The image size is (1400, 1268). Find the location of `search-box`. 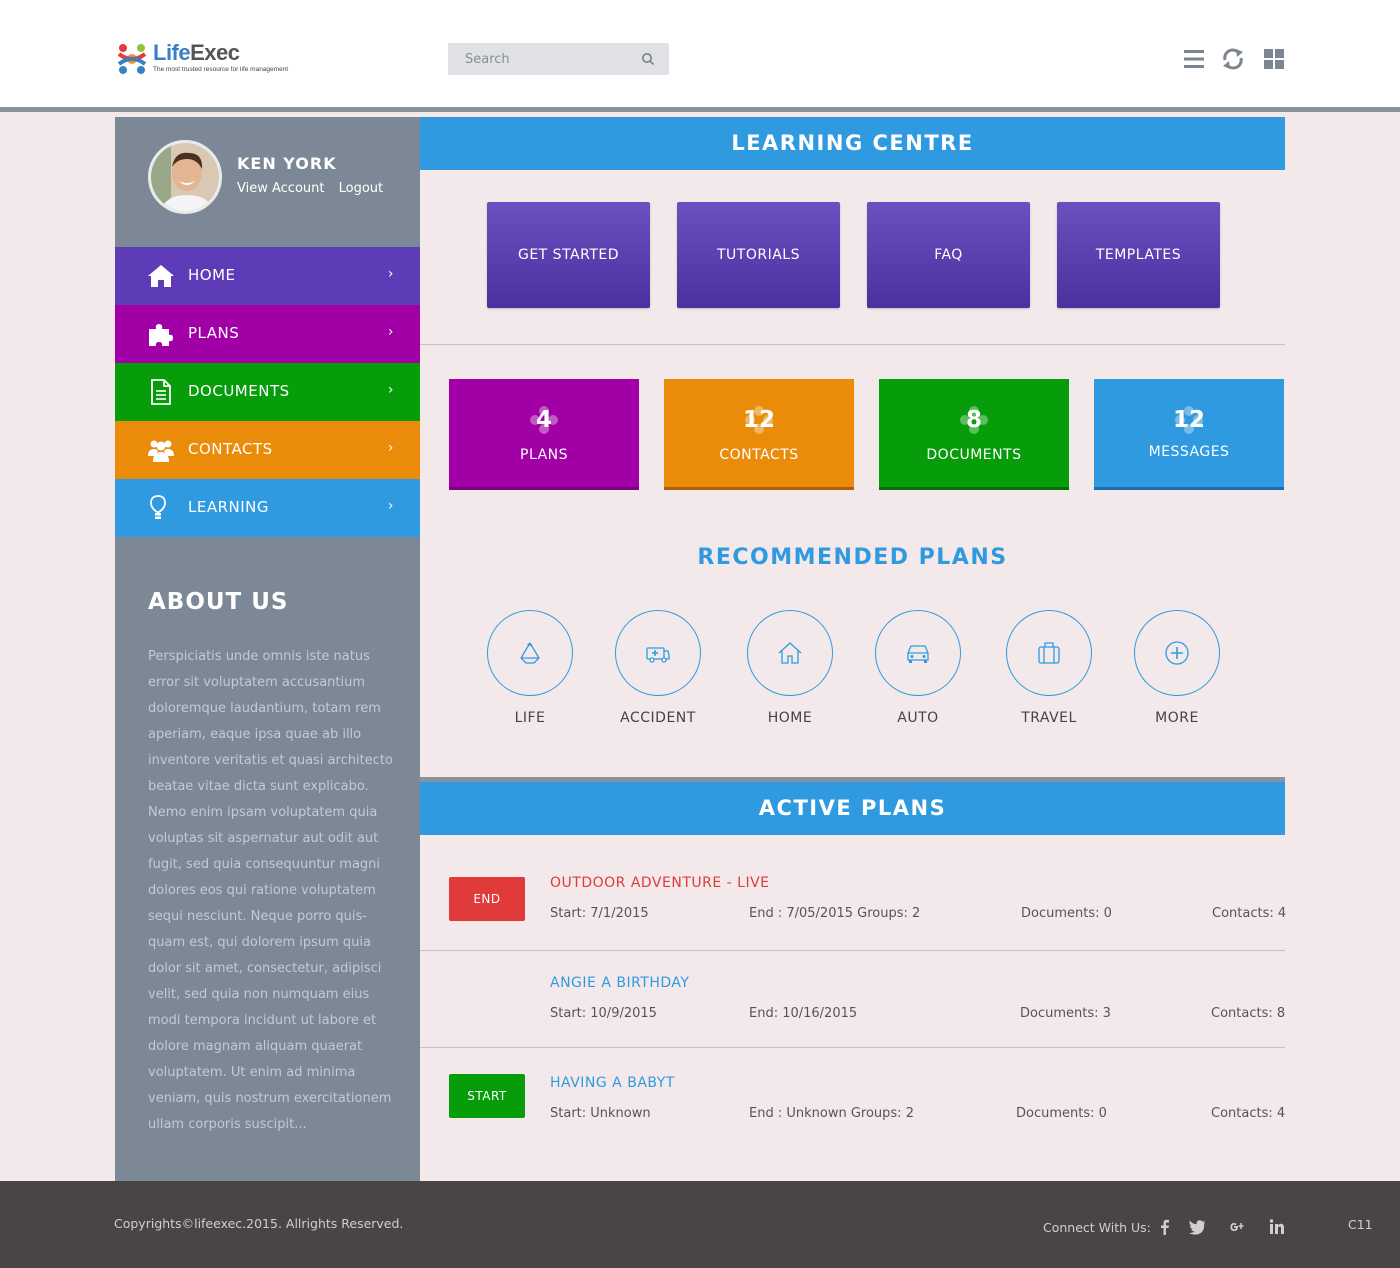

search-box is located at coordinates (558, 59).